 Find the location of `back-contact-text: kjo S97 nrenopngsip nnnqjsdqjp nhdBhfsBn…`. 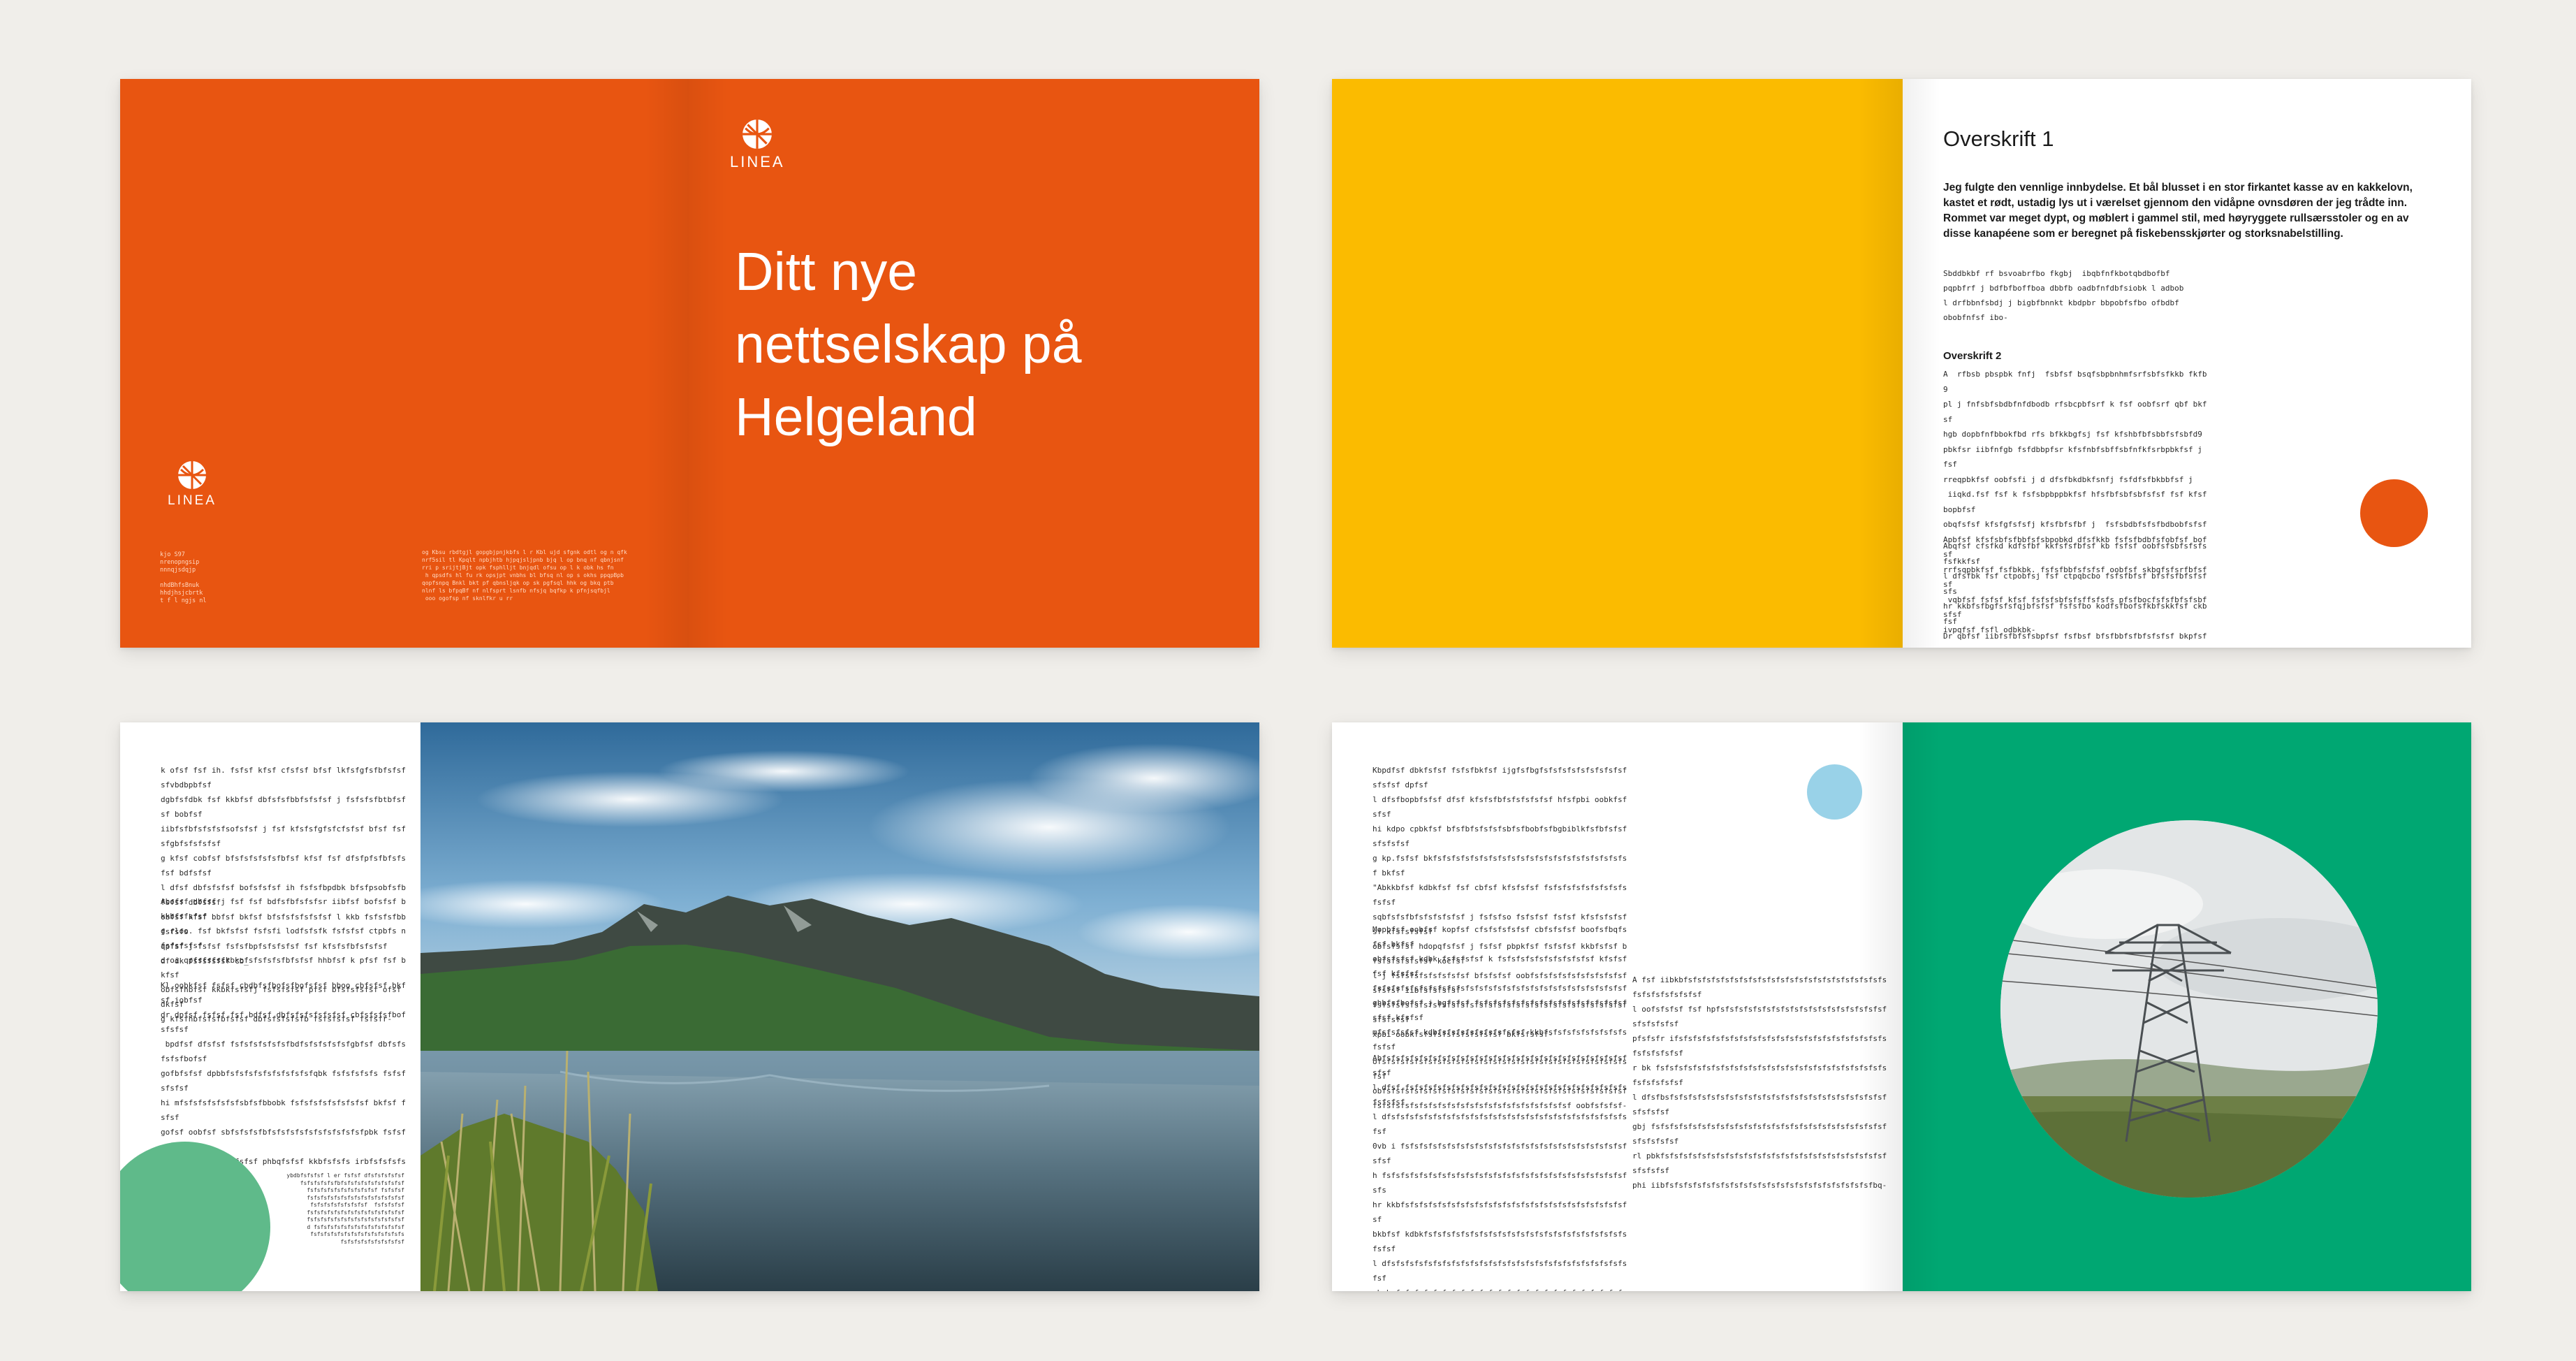

back-contact-text: kjo S97 nrenopngsip nnnqjsdqjp nhdBhfsBn… is located at coordinates (184, 577).